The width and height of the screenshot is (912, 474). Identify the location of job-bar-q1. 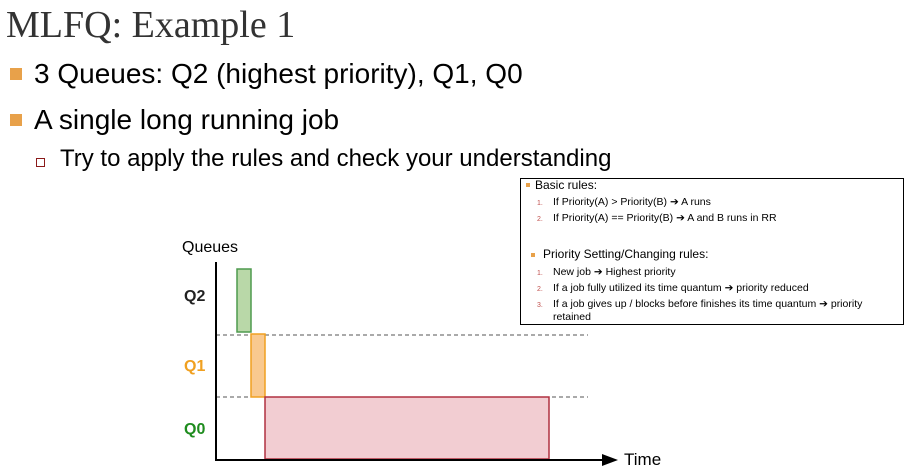
(258, 365).